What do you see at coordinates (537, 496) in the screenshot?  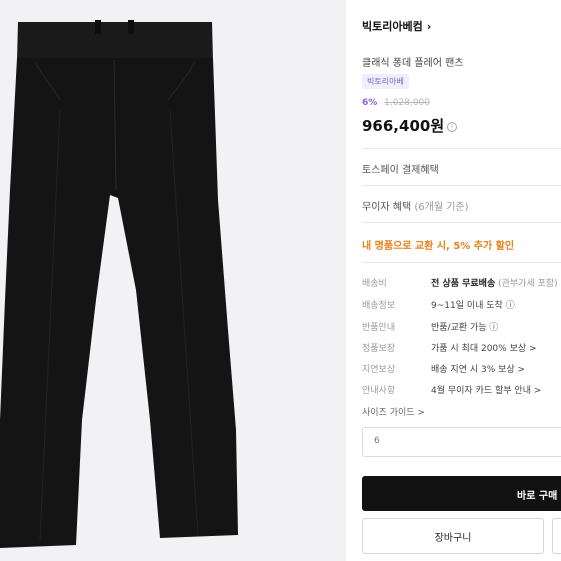 I see `buy-now-label: 바로 구매` at bounding box center [537, 496].